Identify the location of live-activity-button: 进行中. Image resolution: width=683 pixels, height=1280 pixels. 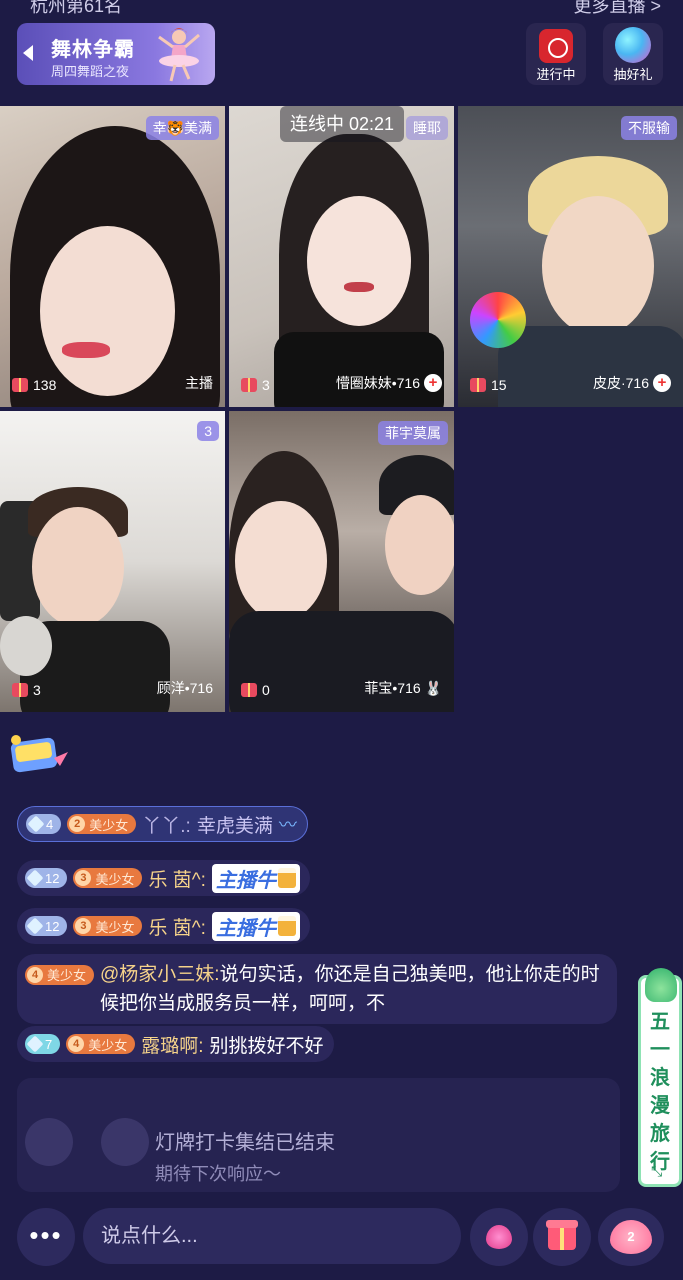
(556, 54).